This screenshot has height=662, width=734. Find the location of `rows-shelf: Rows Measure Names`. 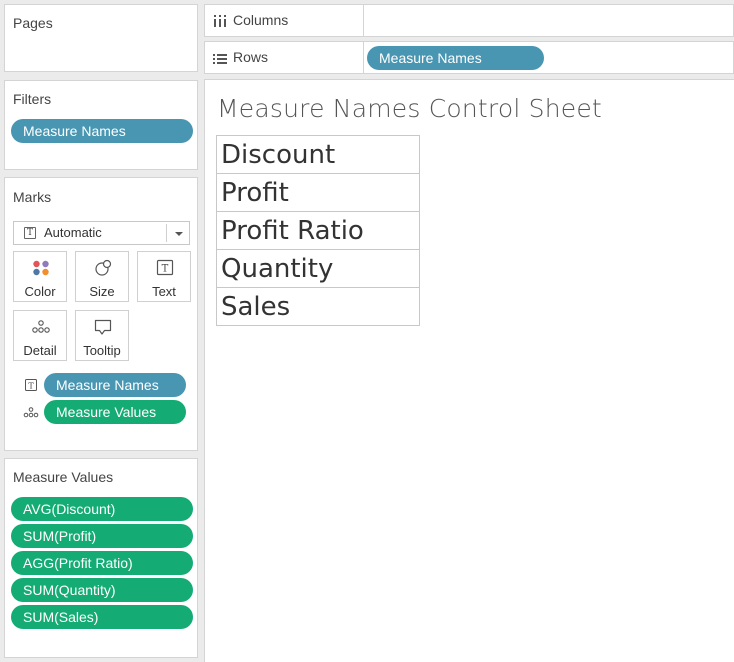

rows-shelf: Rows Measure Names is located at coordinates (469, 57).